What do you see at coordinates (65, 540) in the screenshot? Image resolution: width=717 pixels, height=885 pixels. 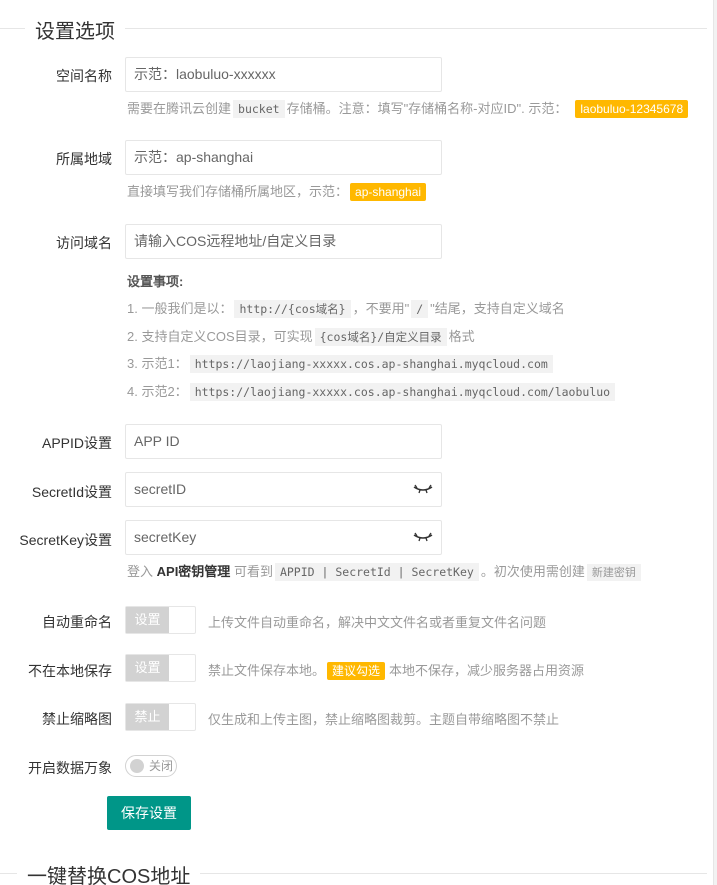 I see `secretkey-label: SecretKey设置` at bounding box center [65, 540].